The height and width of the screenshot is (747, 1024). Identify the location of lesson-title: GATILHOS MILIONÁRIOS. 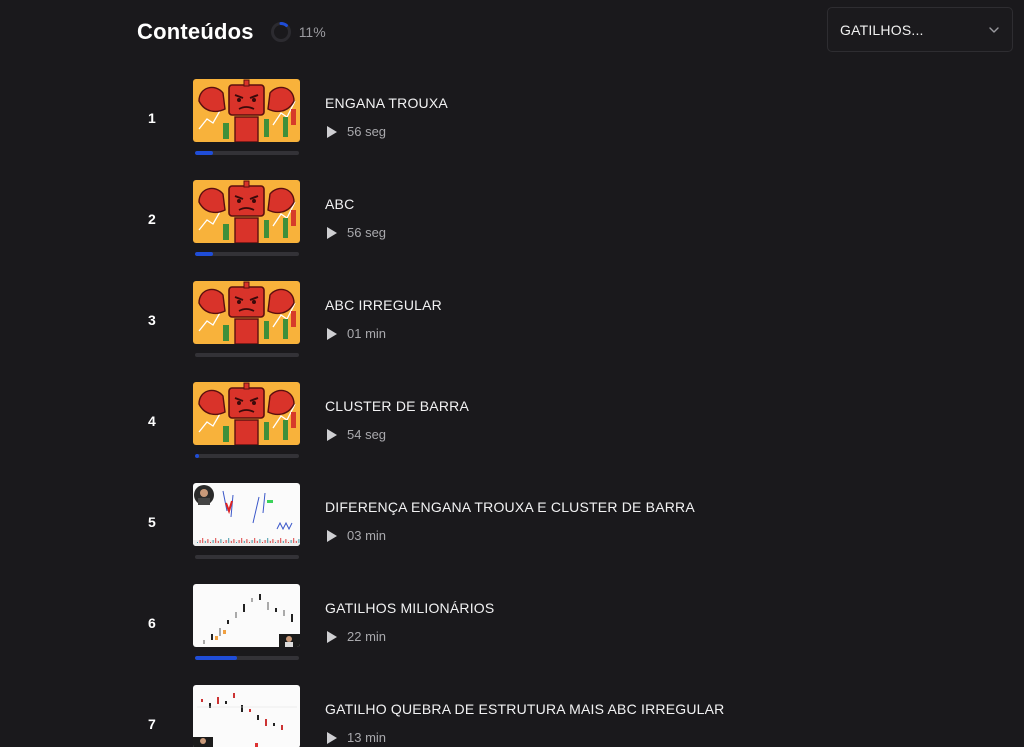
(410, 608).